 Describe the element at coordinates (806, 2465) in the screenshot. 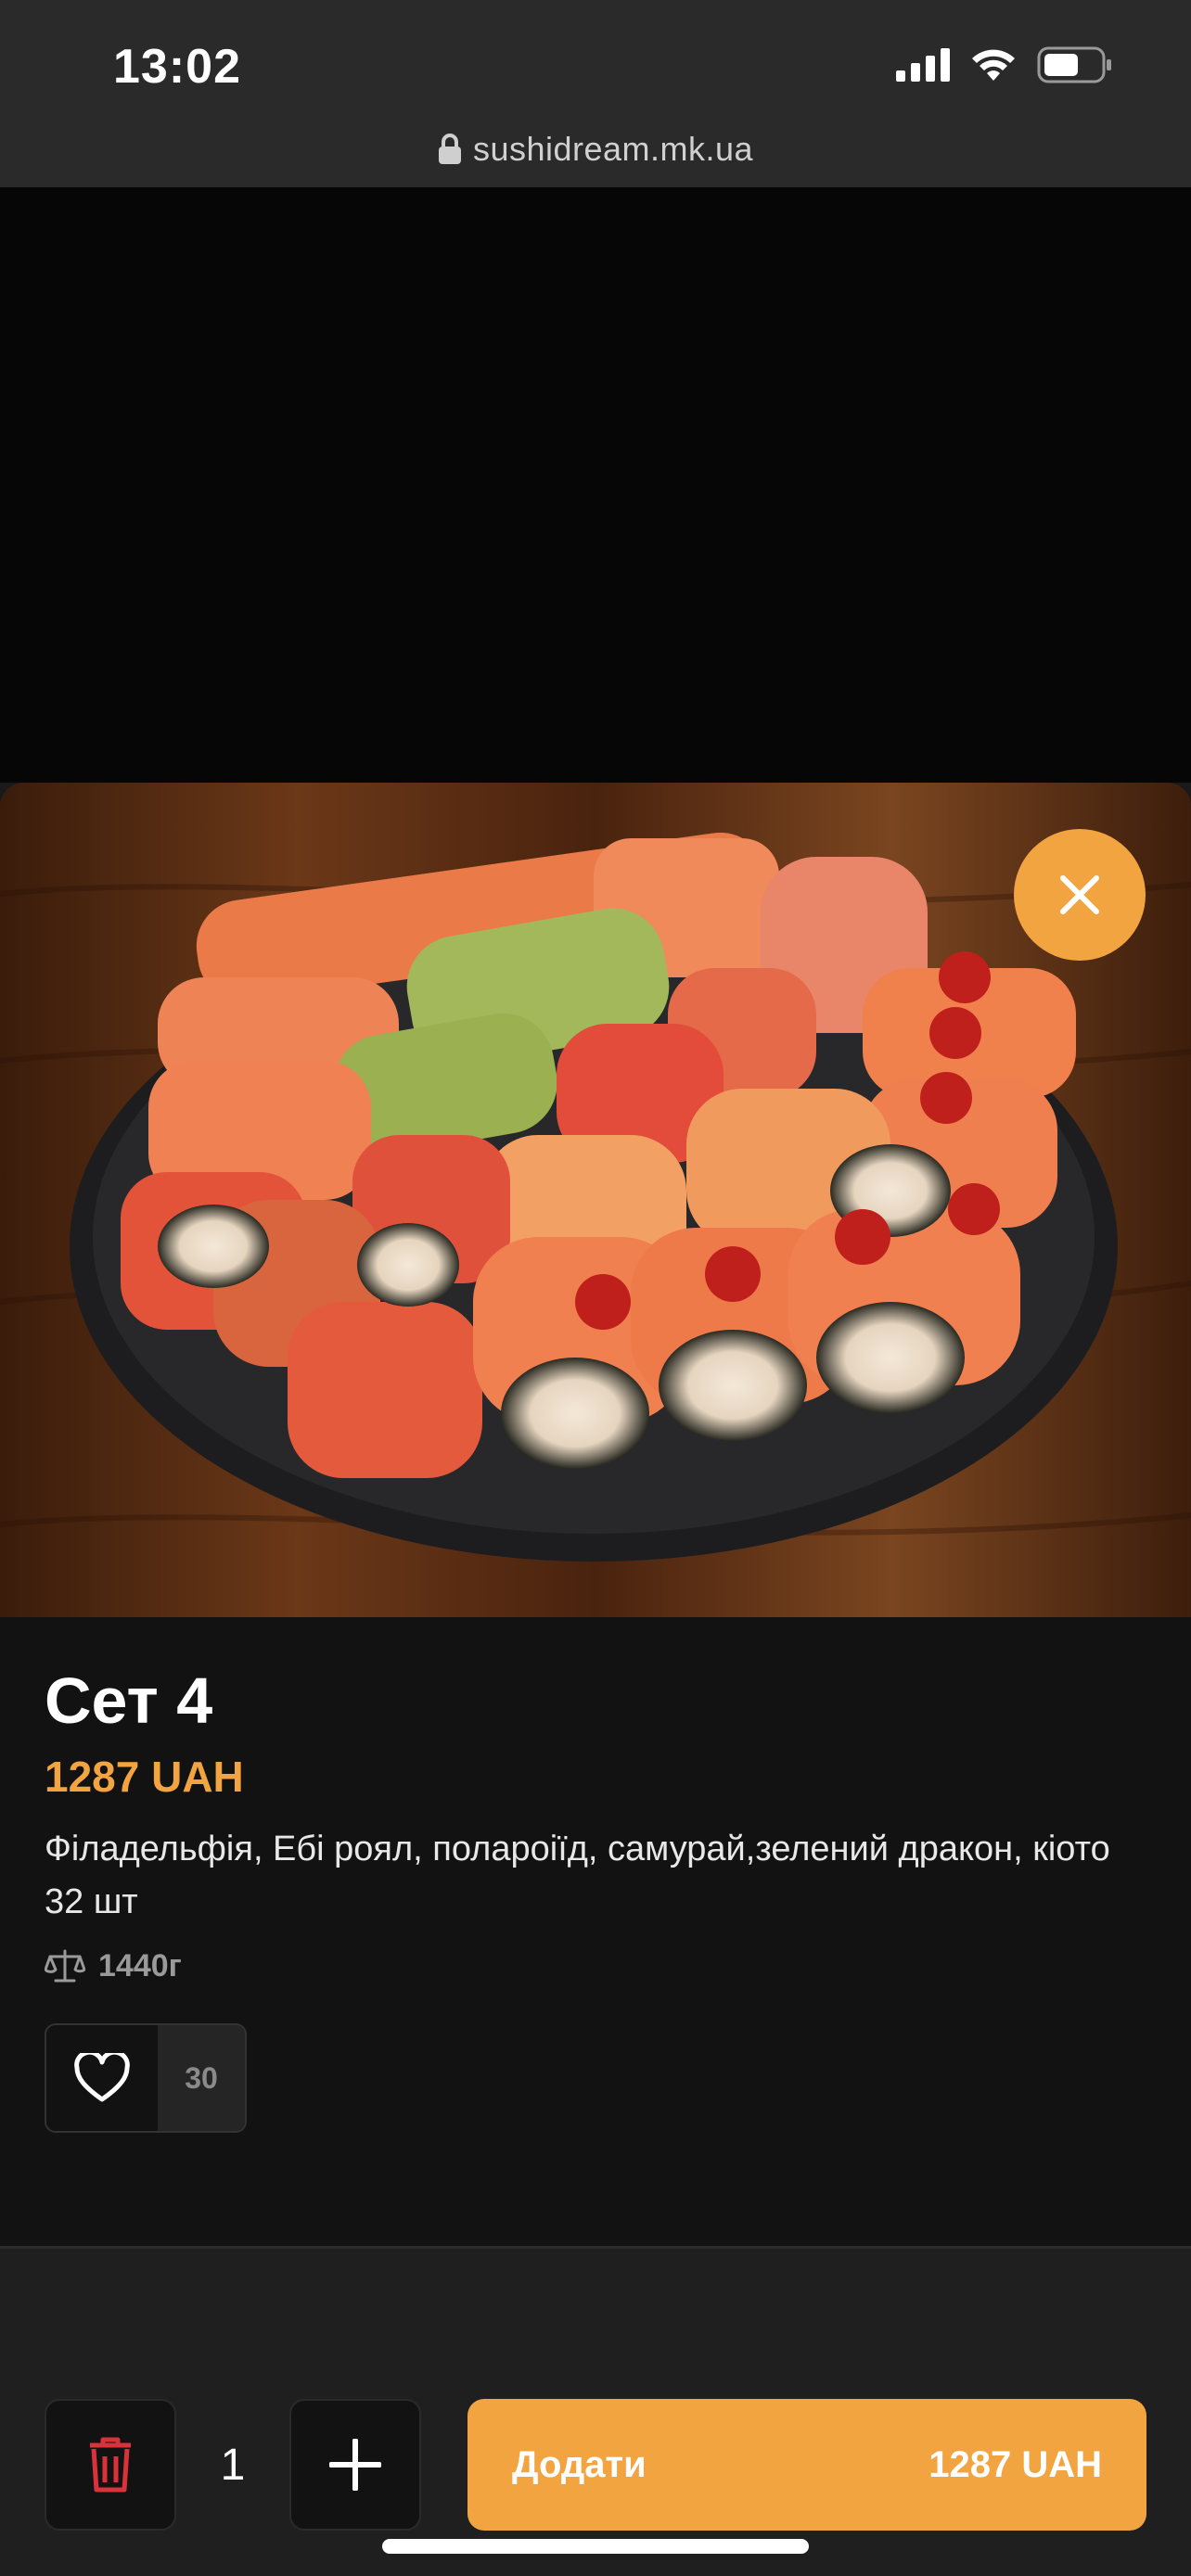

I see `add-to-cart-button: Додати 1287 UAH` at that location.